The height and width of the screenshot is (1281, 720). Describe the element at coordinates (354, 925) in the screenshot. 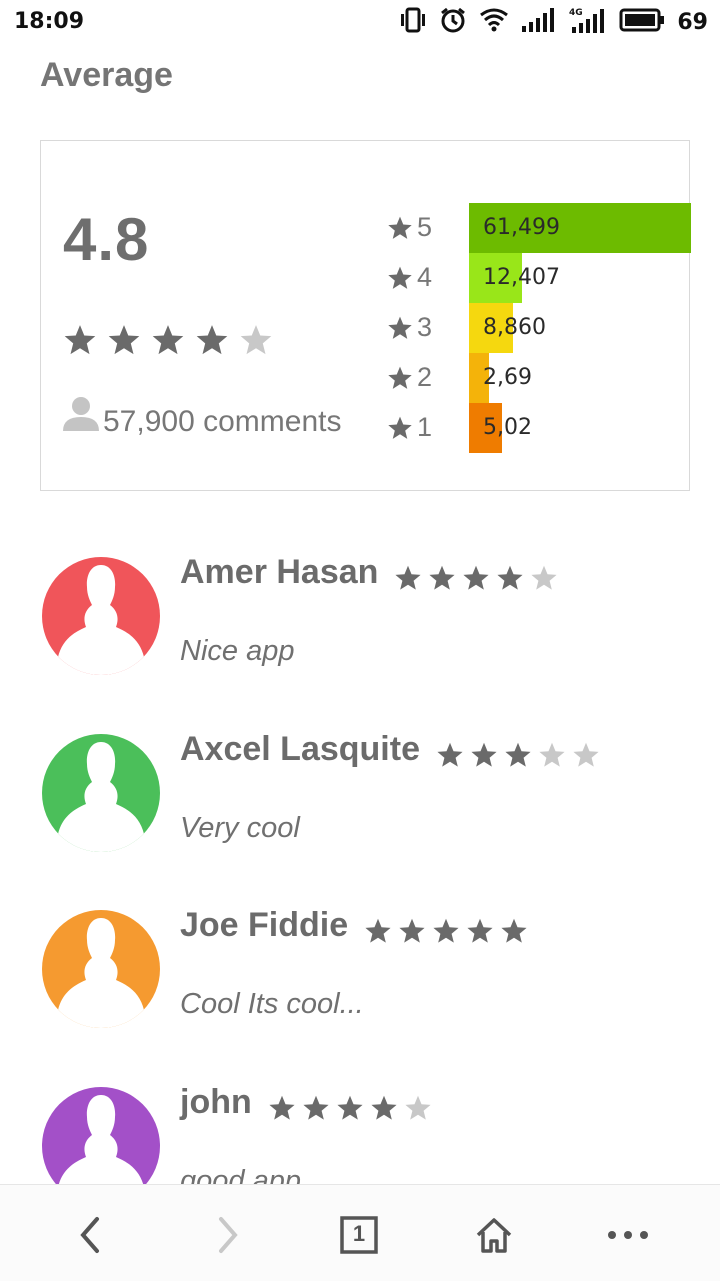

I see `reviewer-header: Joe Fiddie` at that location.